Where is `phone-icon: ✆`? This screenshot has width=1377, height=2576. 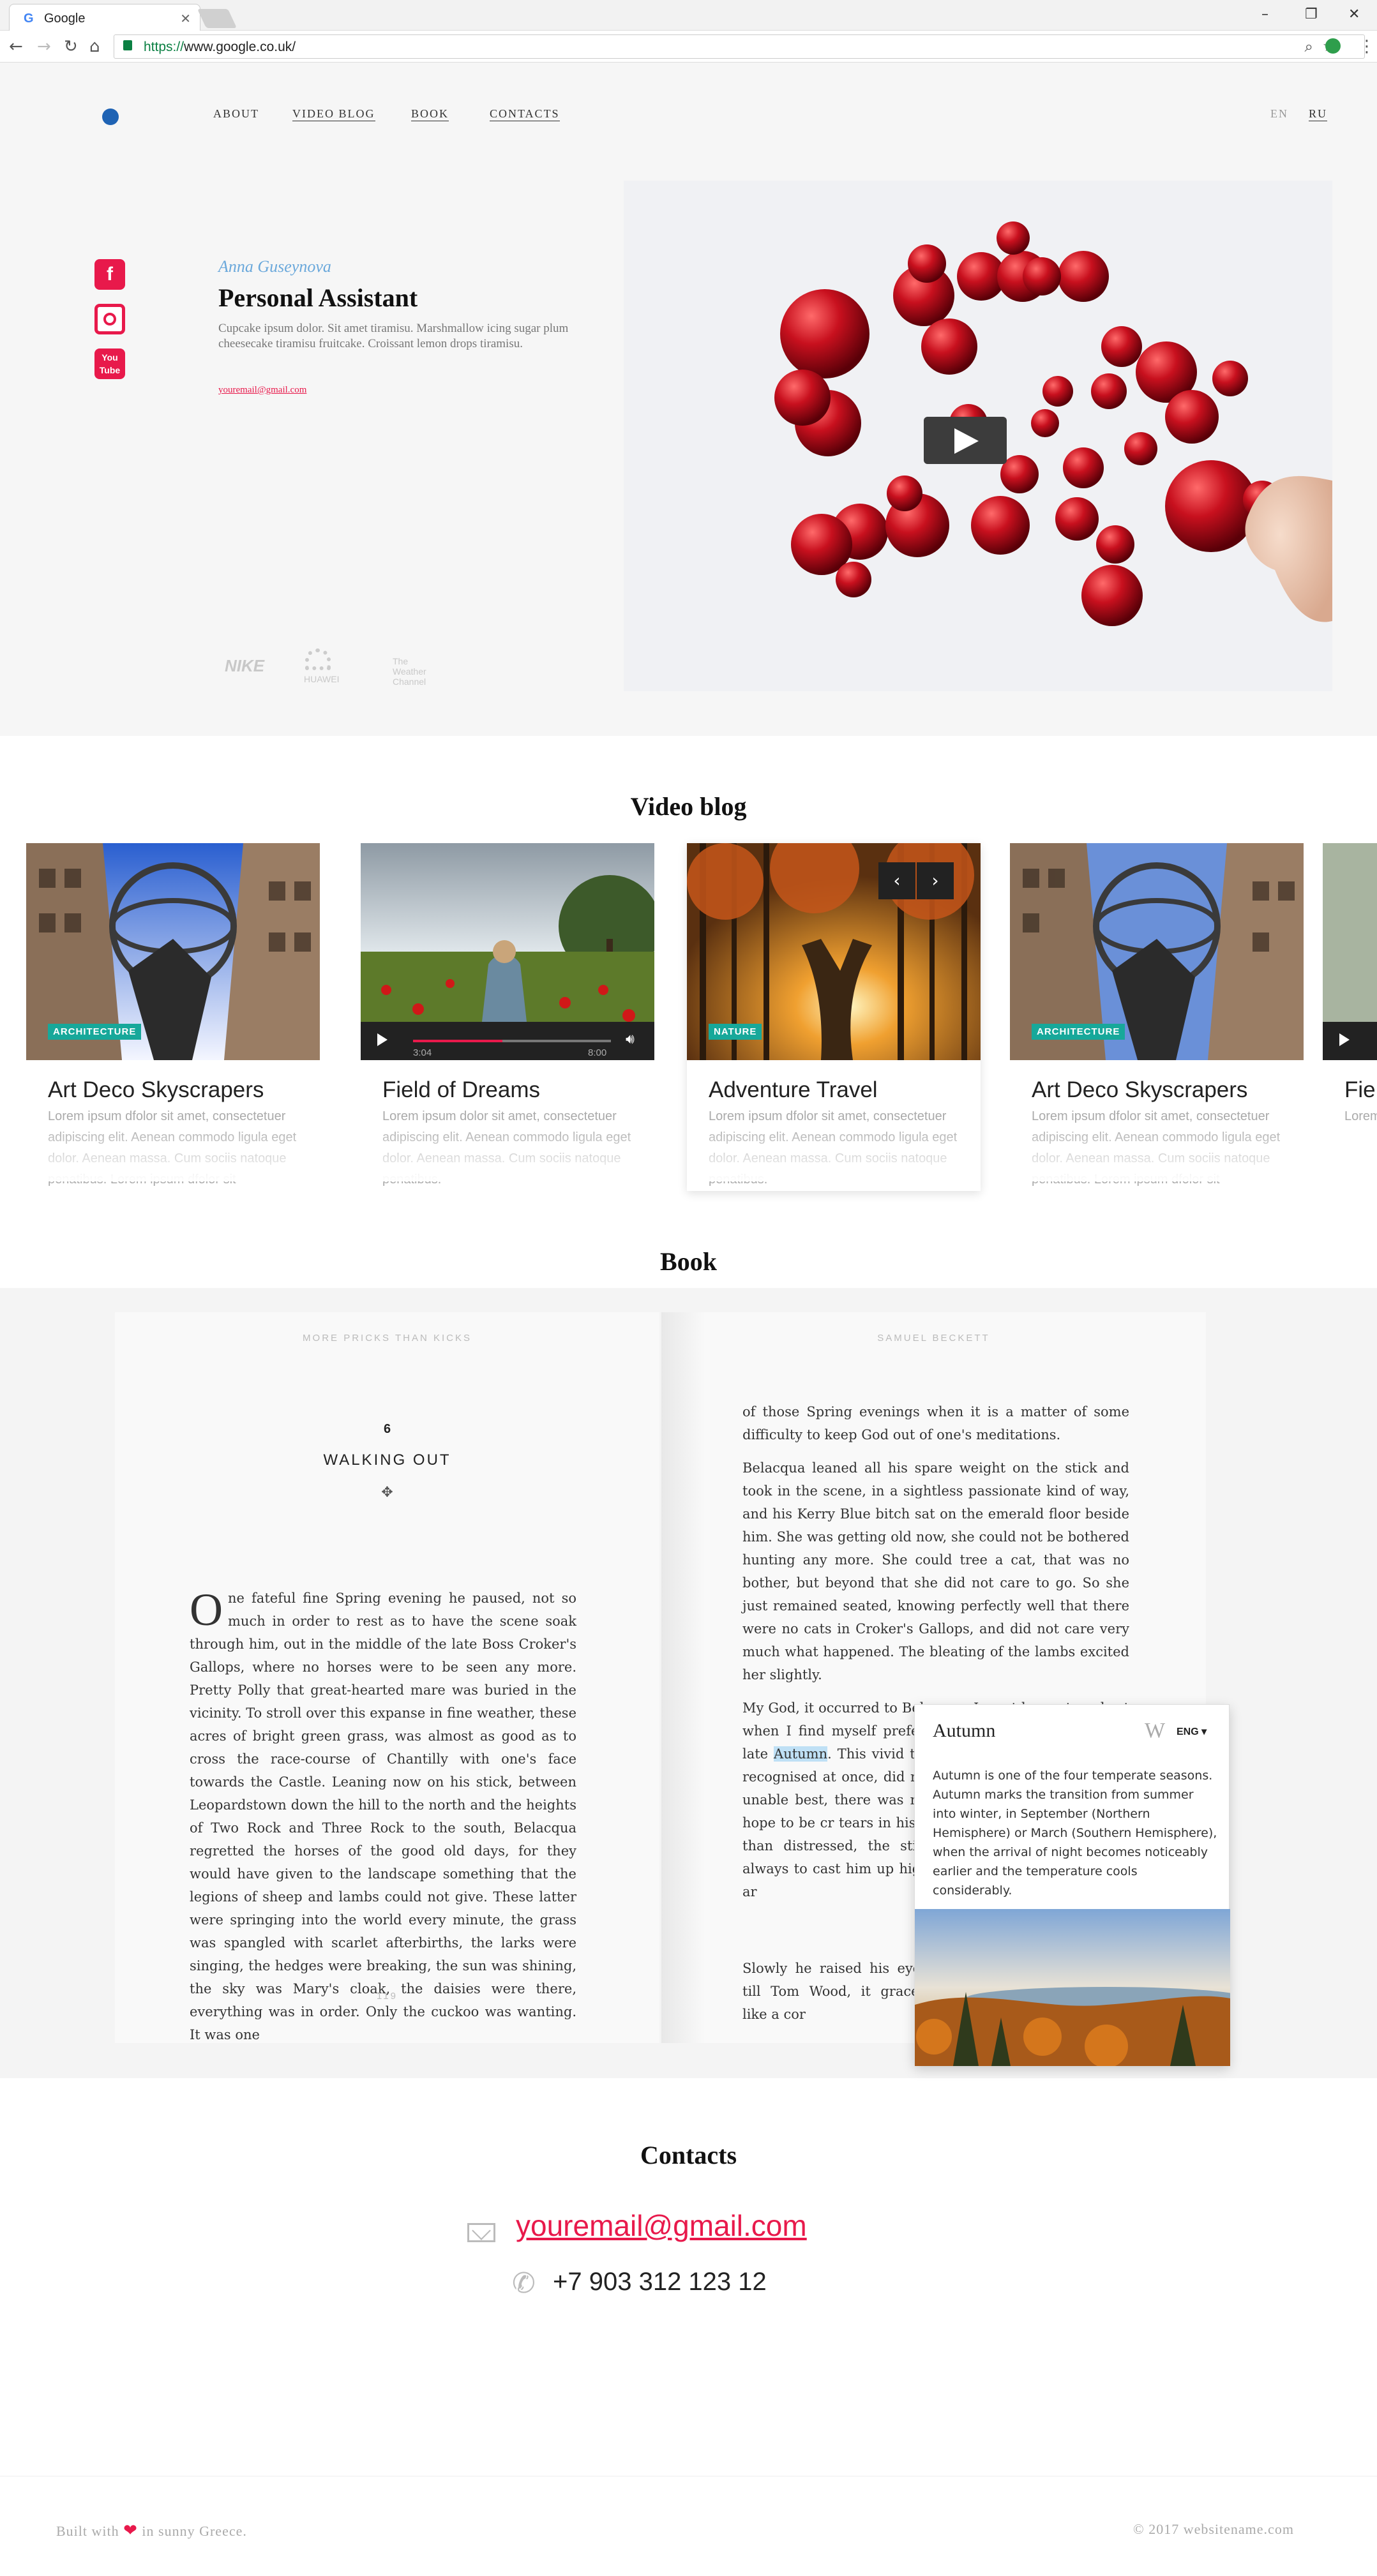
phone-icon: ✆ is located at coordinates (524, 2283).